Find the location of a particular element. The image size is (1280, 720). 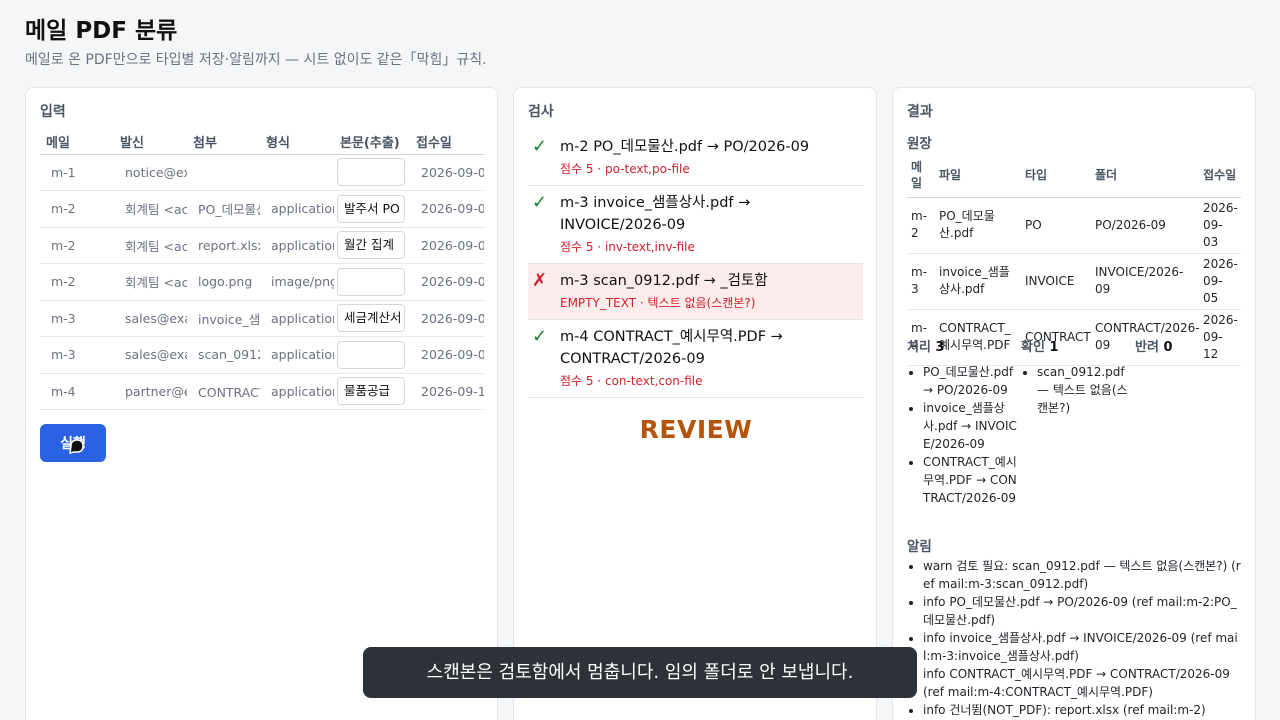

cell-mail: m-4 is located at coordinates (77, 391).